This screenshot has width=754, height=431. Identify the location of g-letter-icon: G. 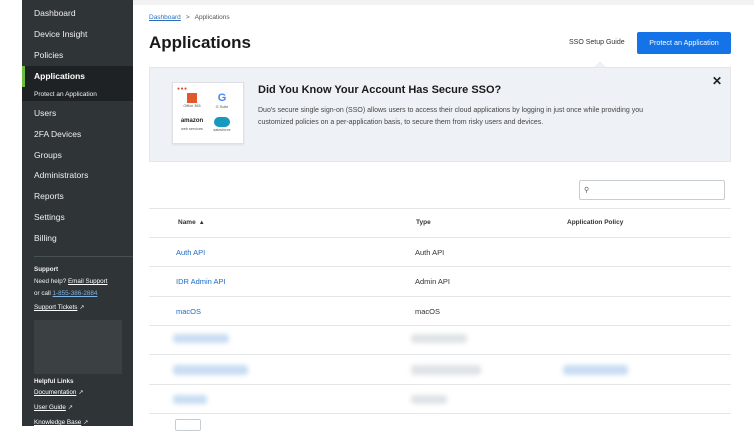
(222, 98).